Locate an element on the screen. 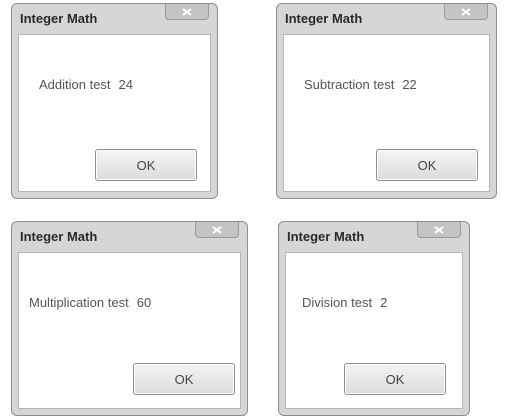  result-message: Addition test 24 is located at coordinates (86, 84).